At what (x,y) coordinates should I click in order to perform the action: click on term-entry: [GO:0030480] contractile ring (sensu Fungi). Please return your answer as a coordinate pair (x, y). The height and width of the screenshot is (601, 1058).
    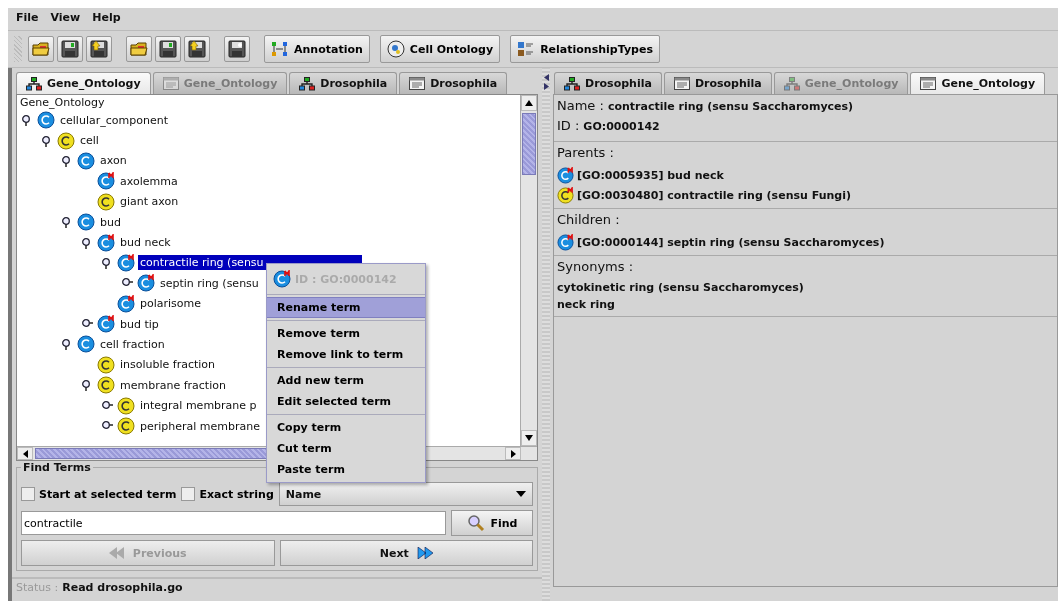
    Looking at the image, I should click on (714, 195).